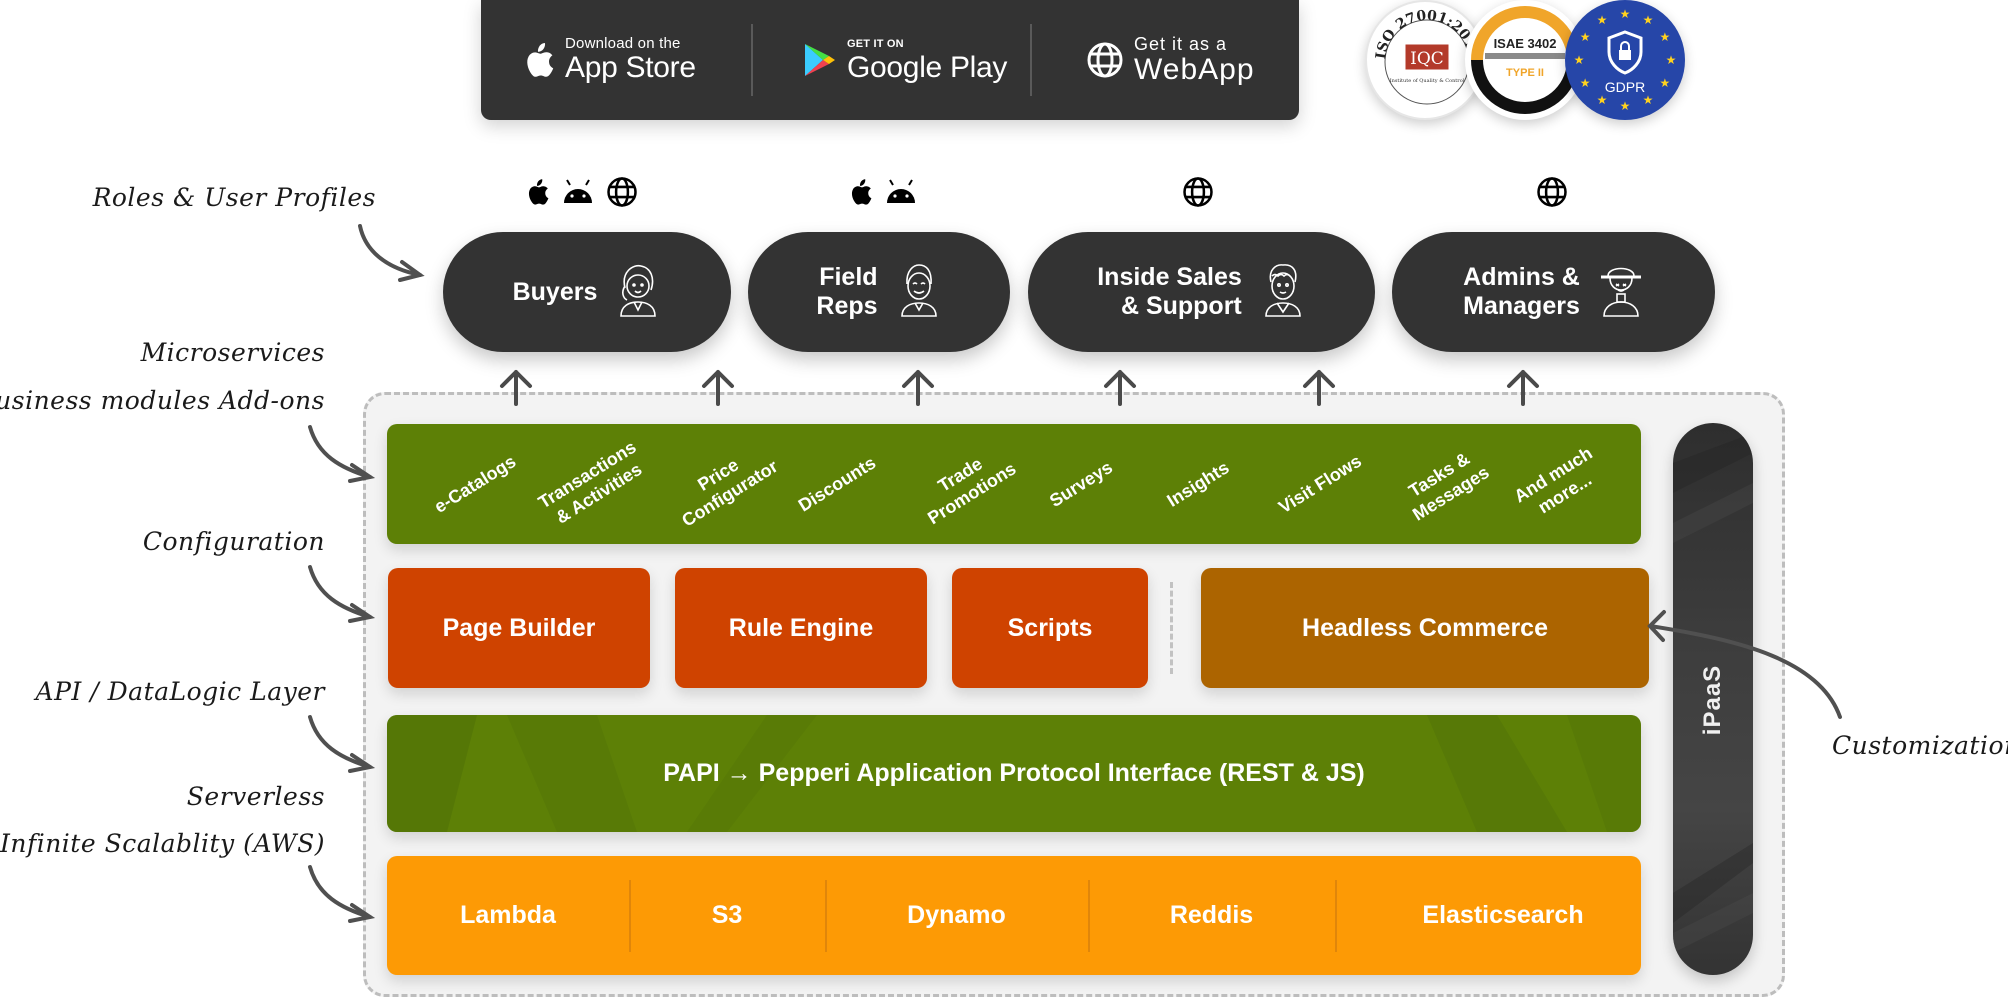 Image resolution: width=2008 pixels, height=1000 pixels. I want to click on microservice-item: Insights, so click(1198, 483).